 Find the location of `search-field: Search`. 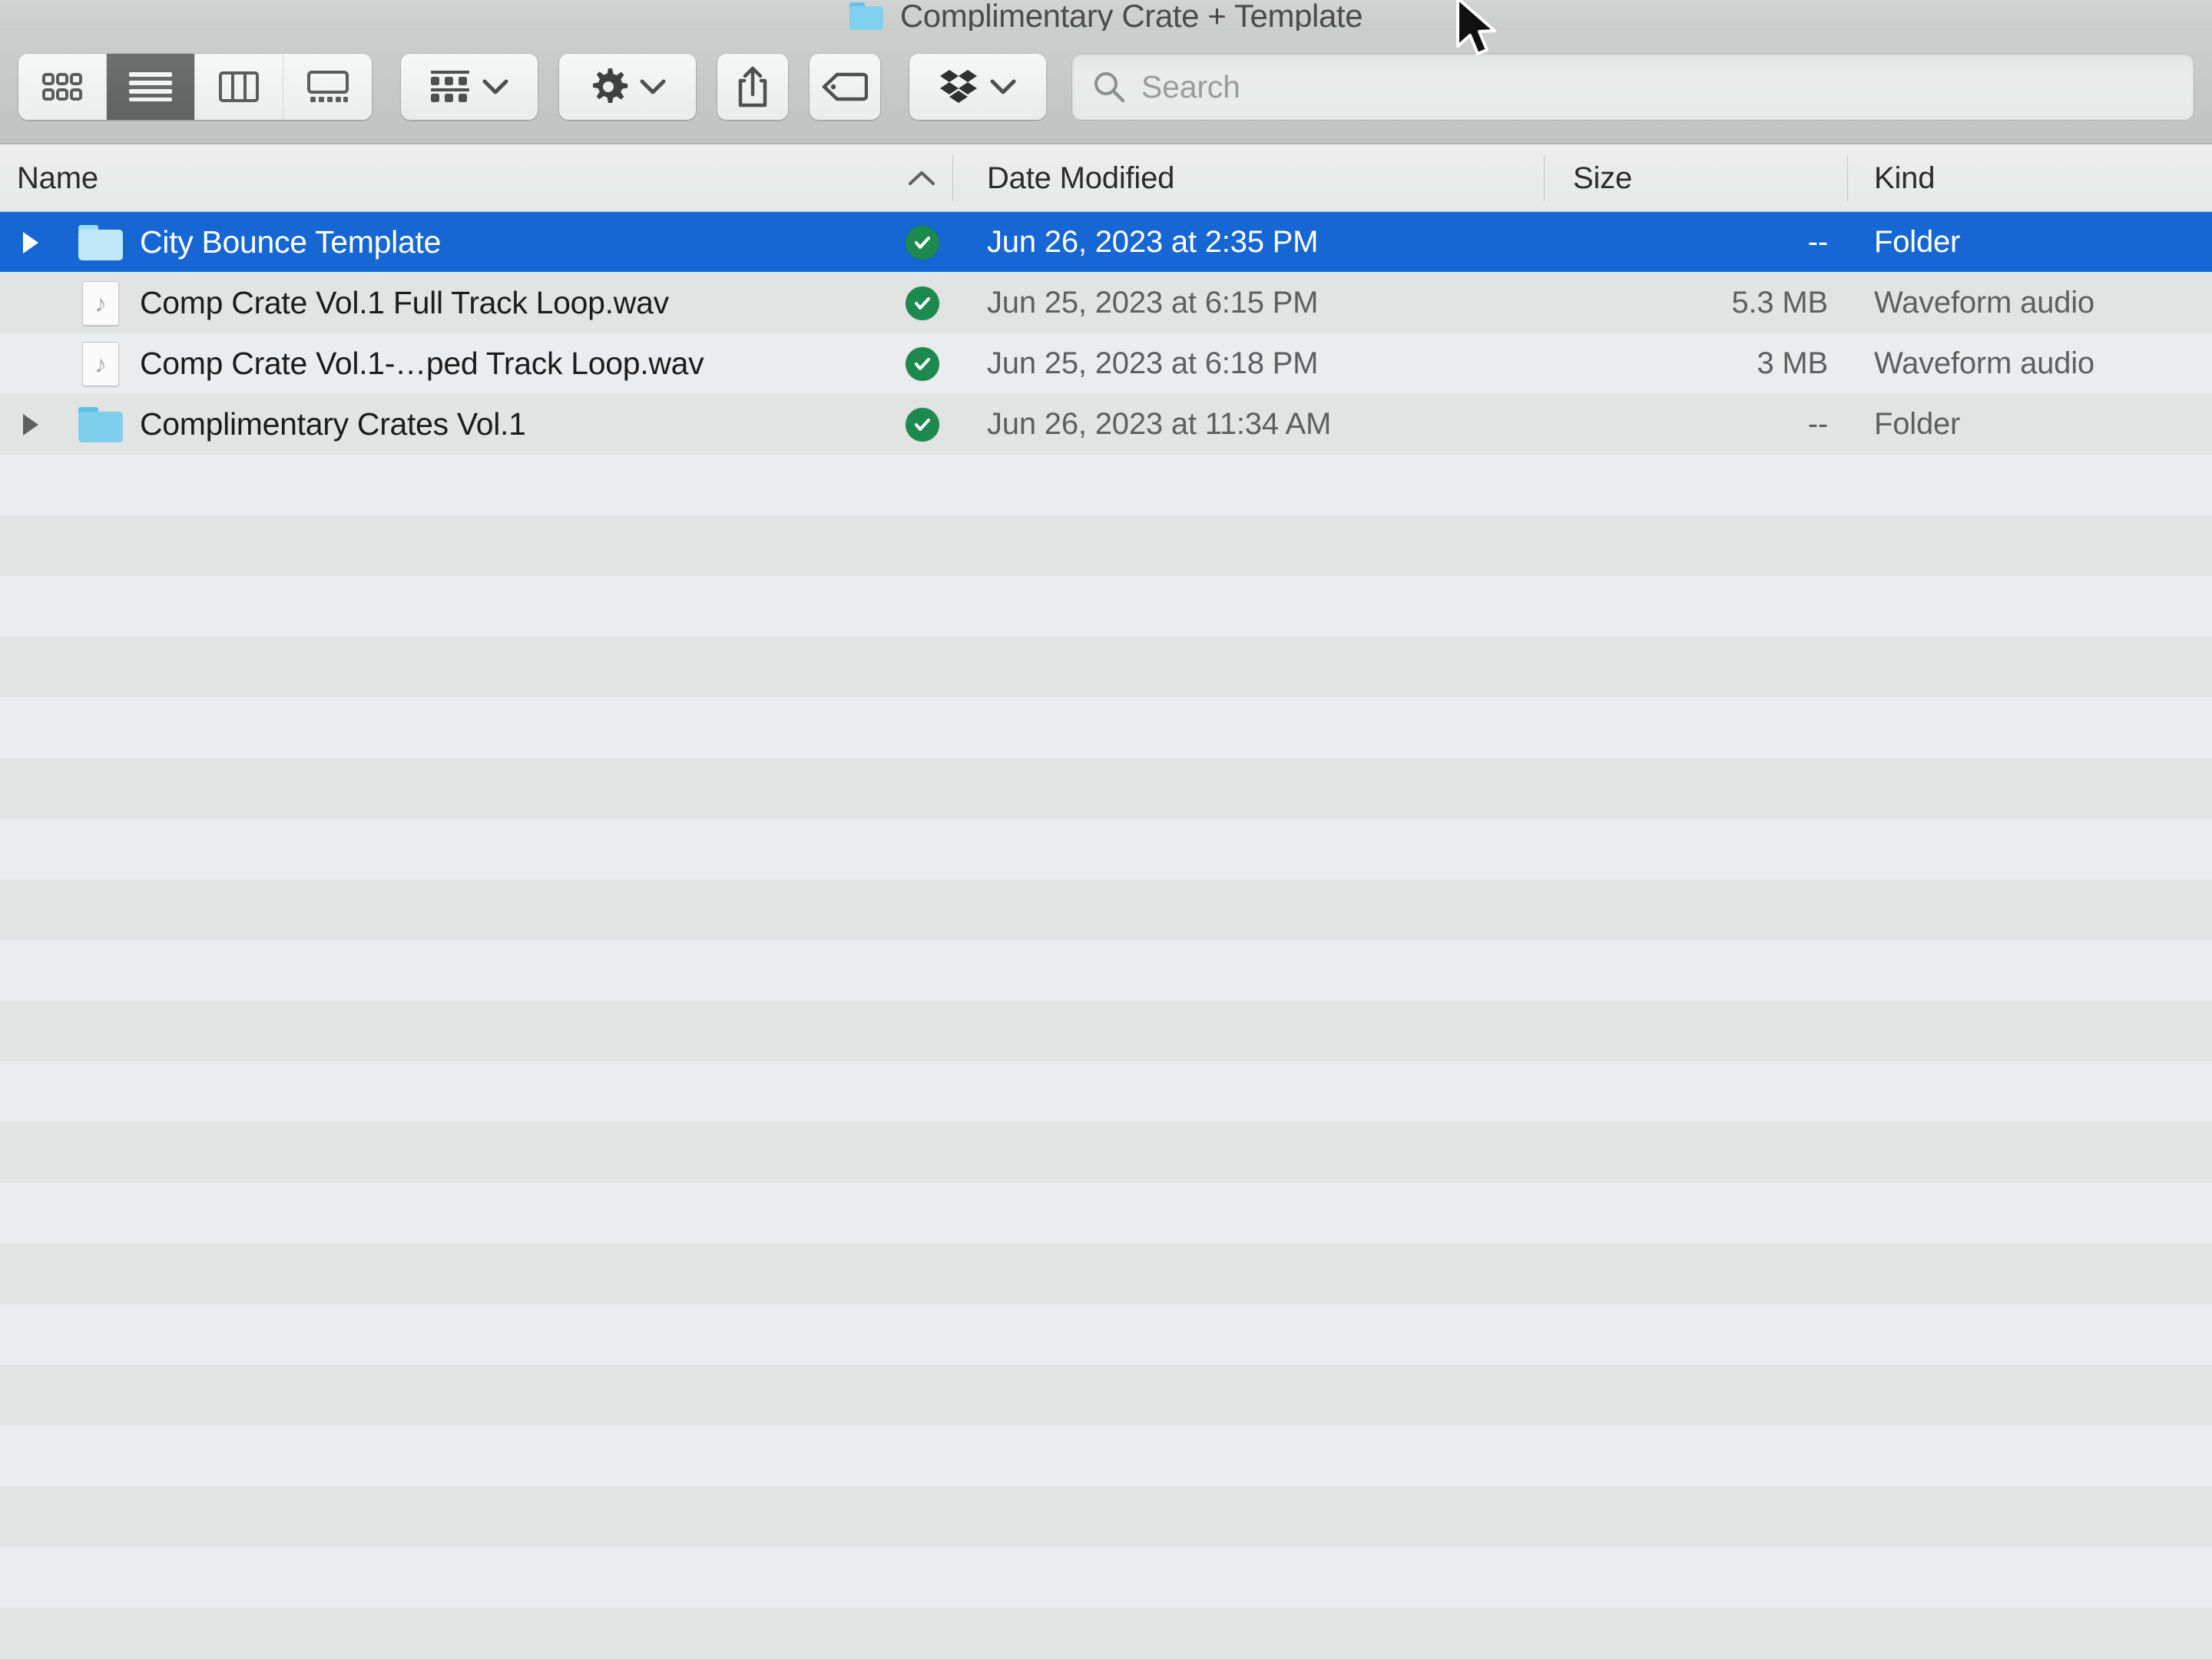

search-field: Search is located at coordinates (1633, 87).